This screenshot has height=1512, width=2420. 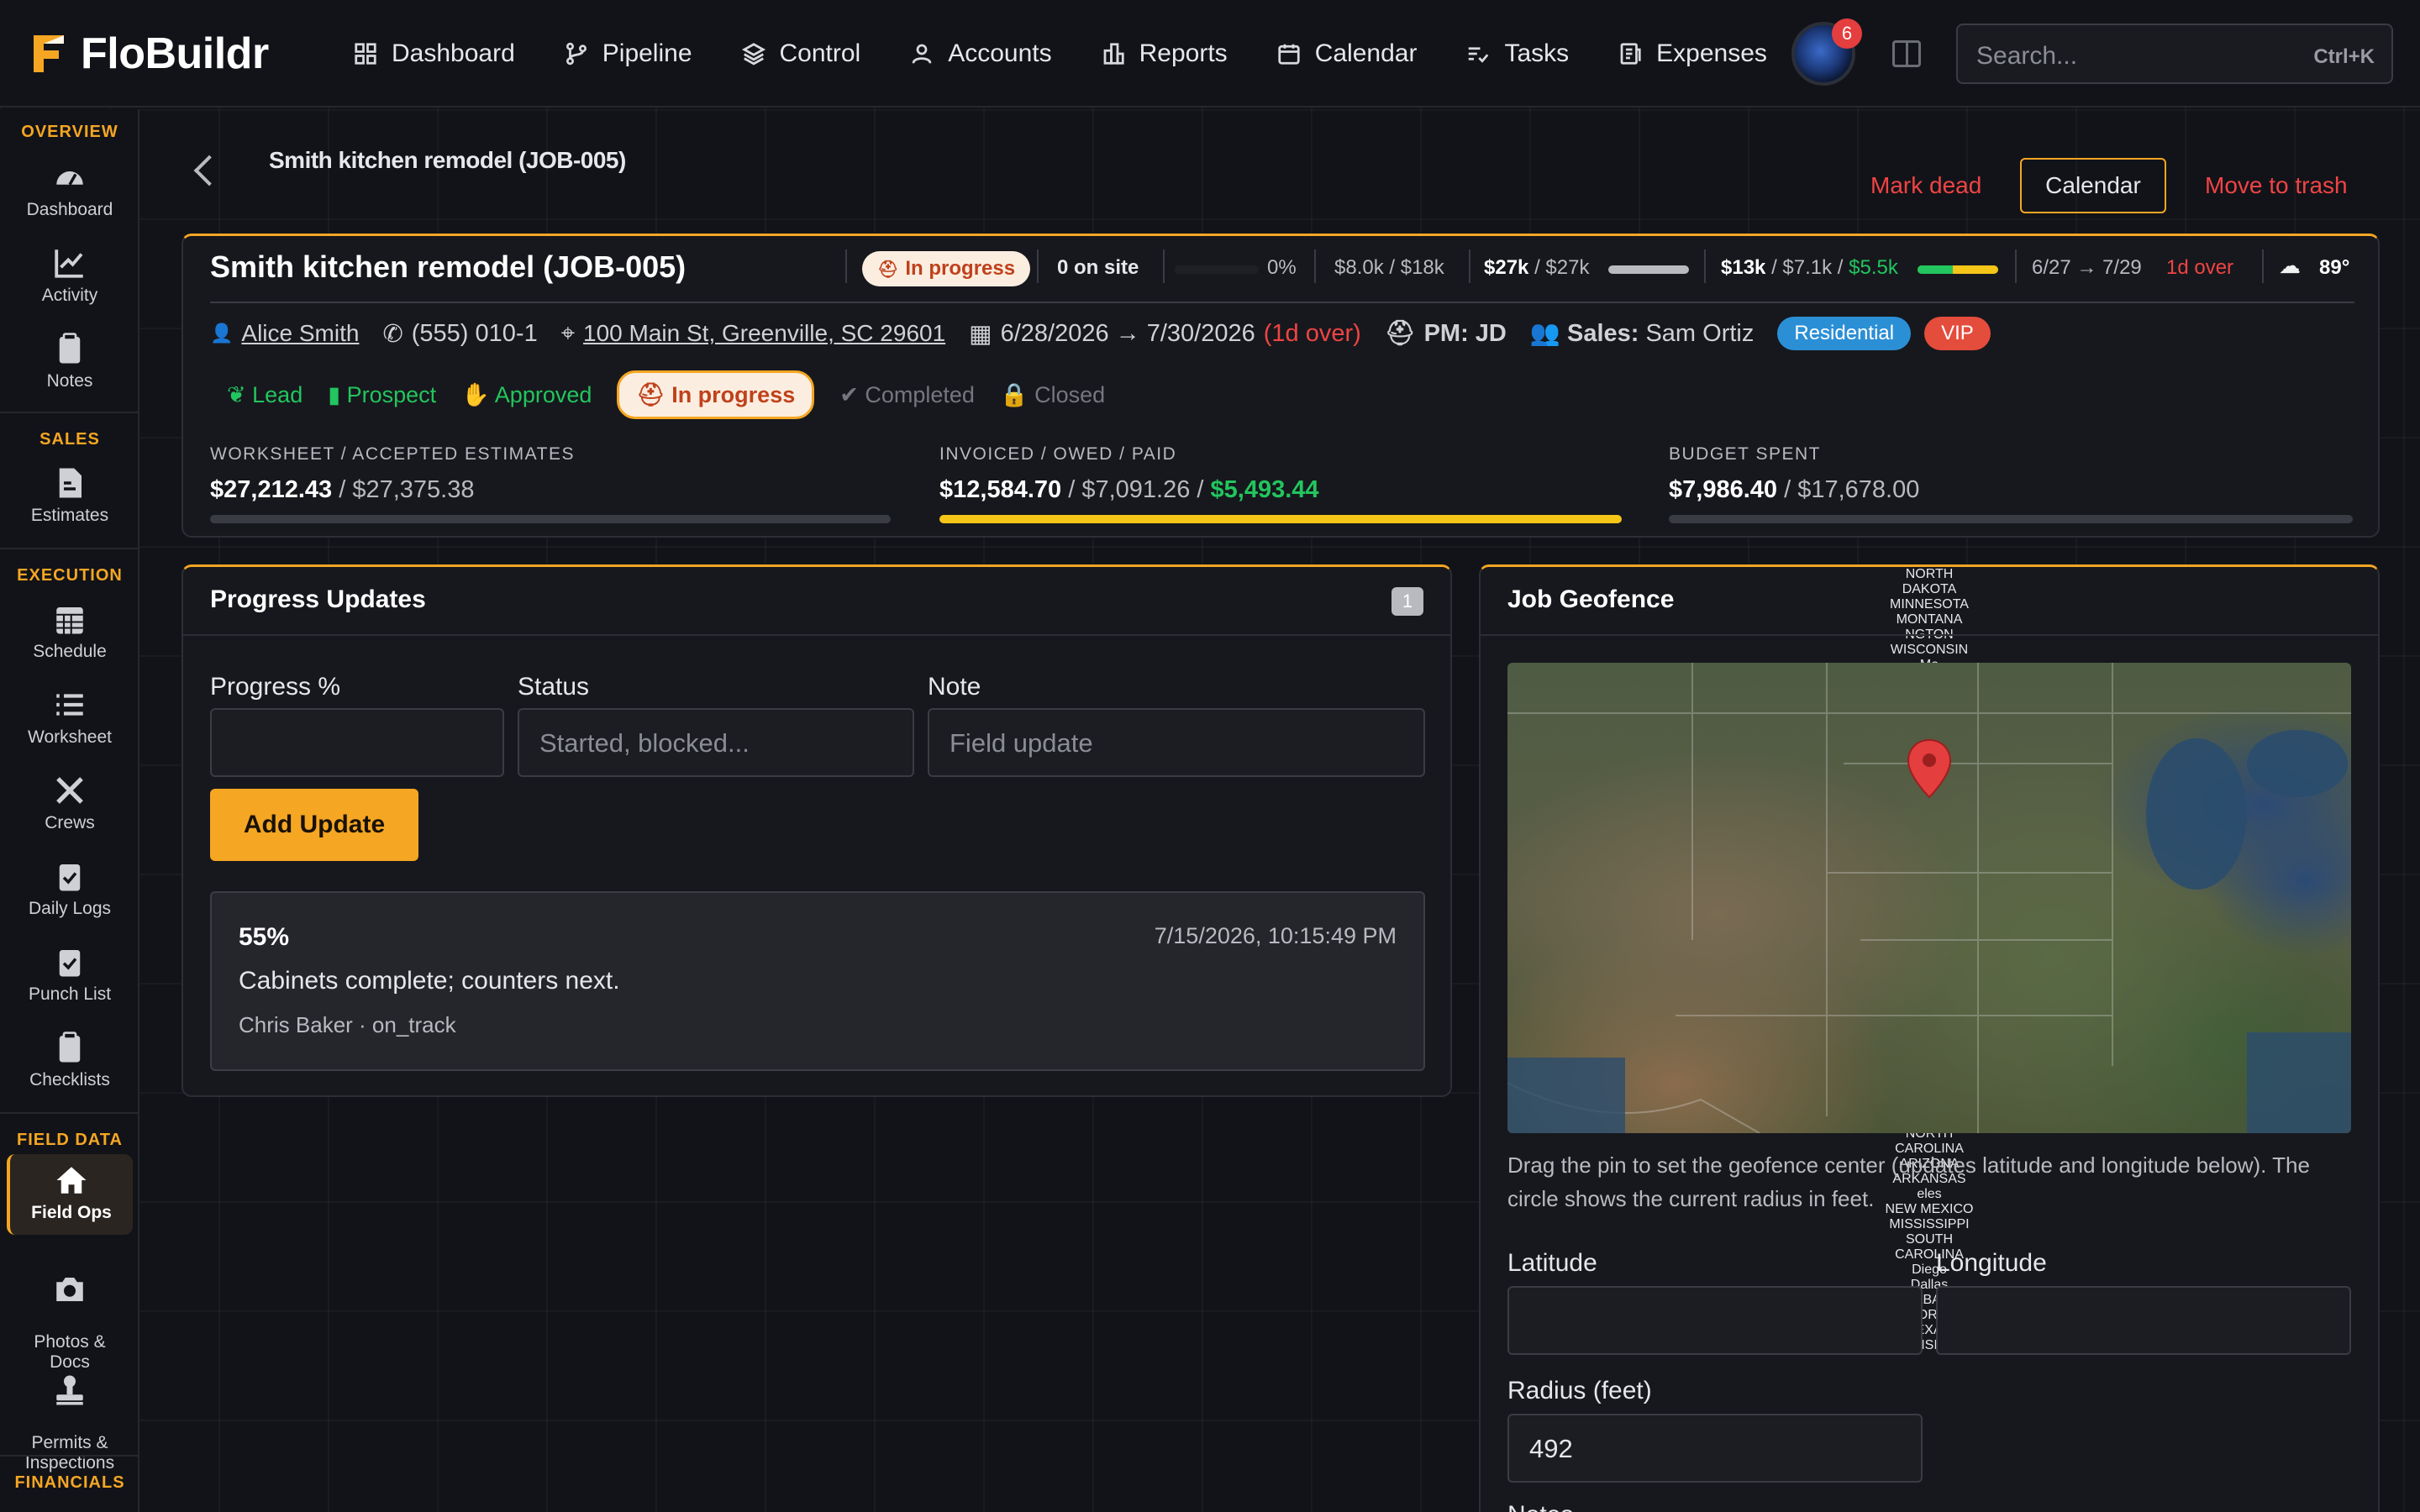 I want to click on worksheet-mini-total: / $27k, so click(x=1562, y=267).